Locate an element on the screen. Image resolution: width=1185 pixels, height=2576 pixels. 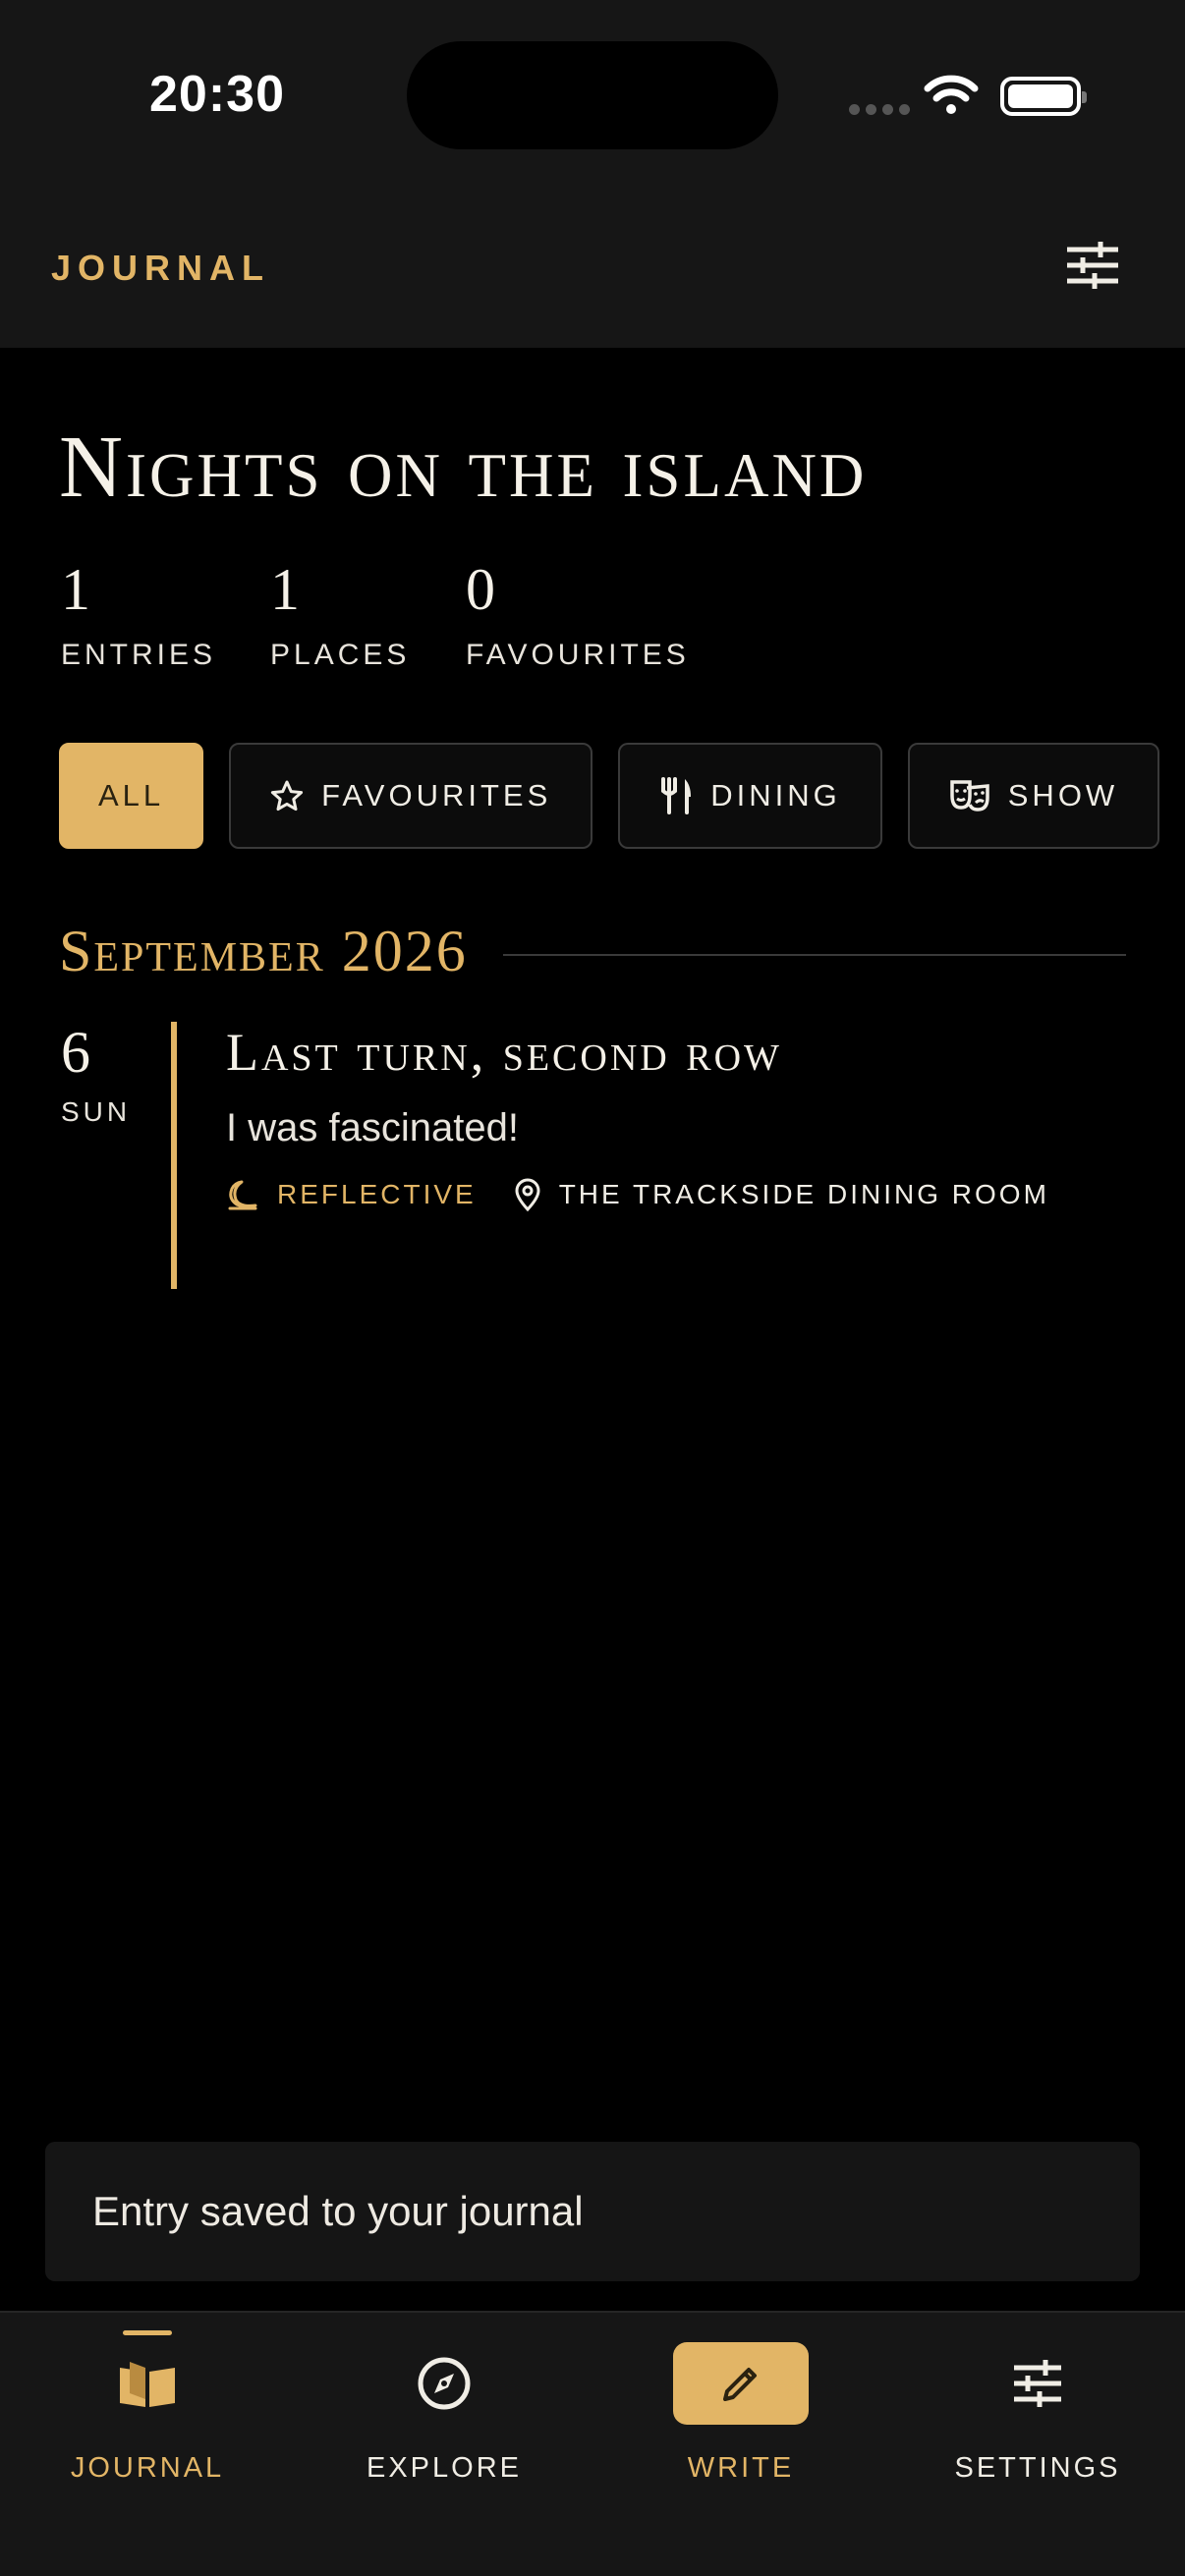
chip-favourites: FAVOURITES is located at coordinates (411, 796).